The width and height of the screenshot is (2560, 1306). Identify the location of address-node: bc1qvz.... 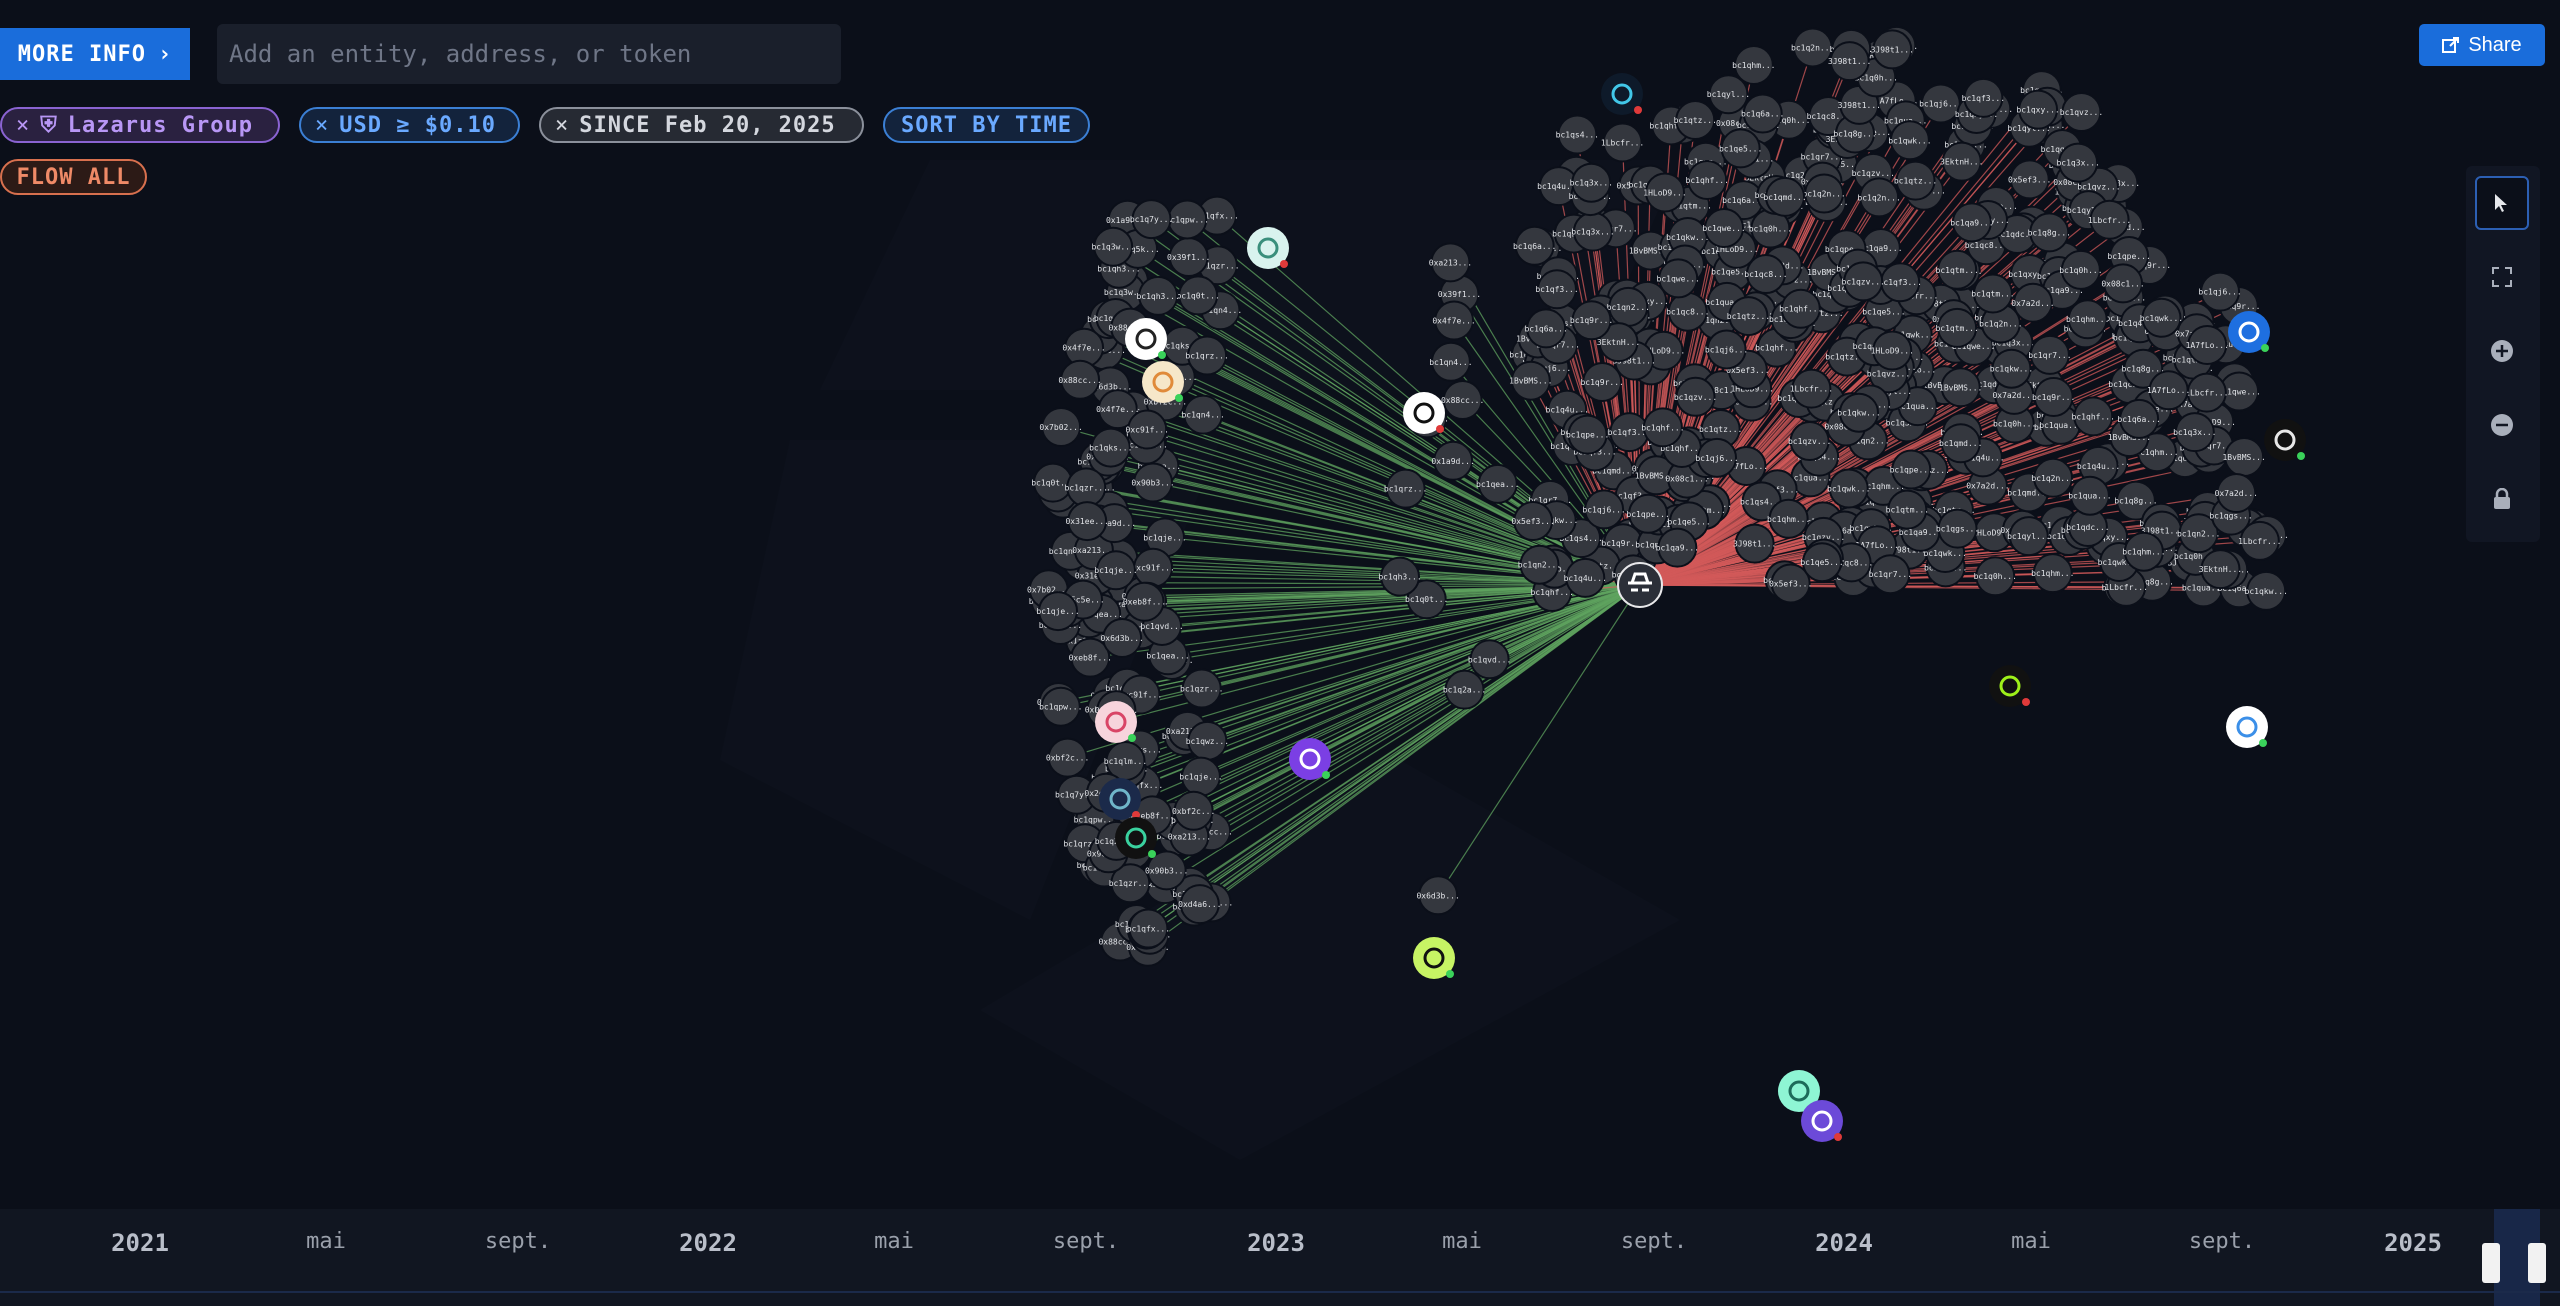
(2081, 112).